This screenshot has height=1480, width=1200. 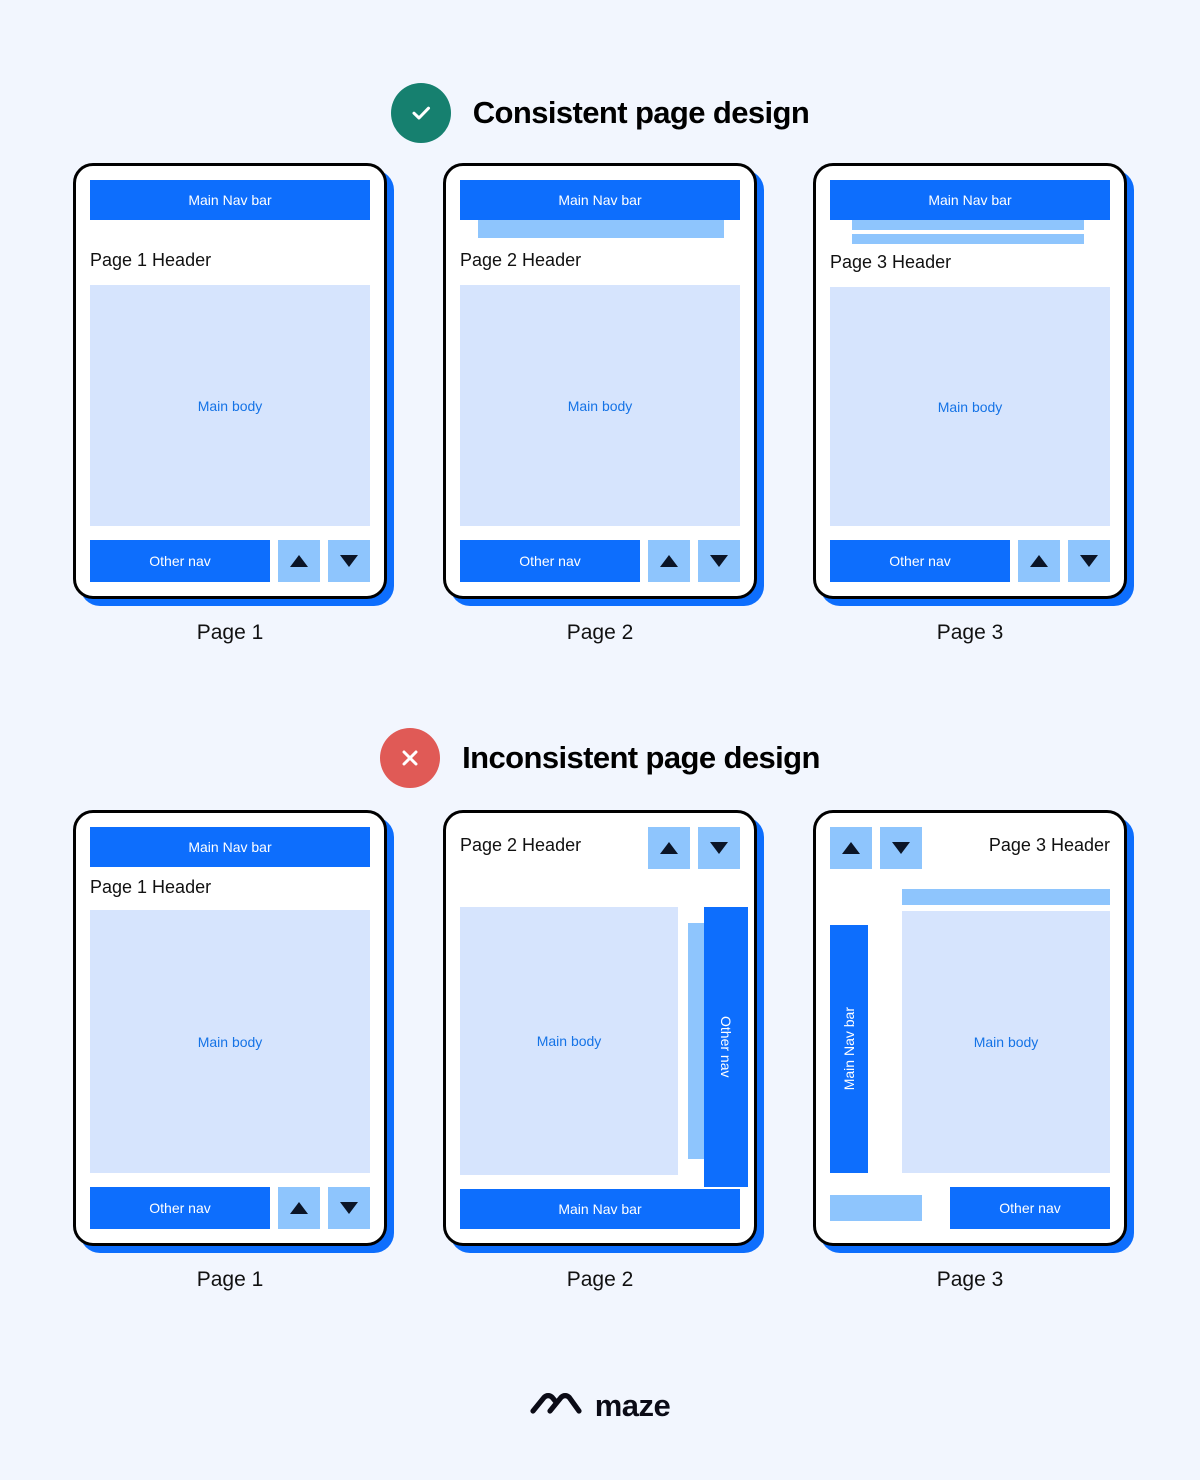 I want to click on top-header-row: Page 2 Header, so click(x=600, y=848).